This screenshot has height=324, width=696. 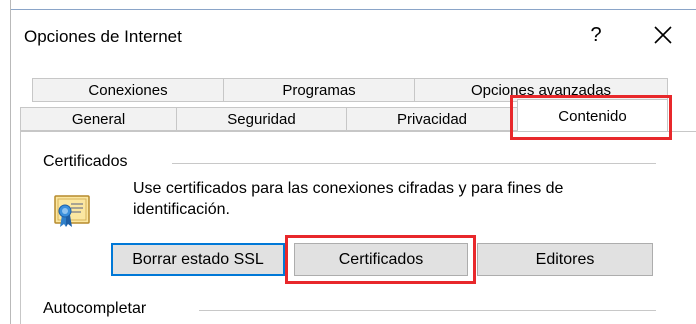 I want to click on tab-label: Privacidad, so click(x=432, y=119).